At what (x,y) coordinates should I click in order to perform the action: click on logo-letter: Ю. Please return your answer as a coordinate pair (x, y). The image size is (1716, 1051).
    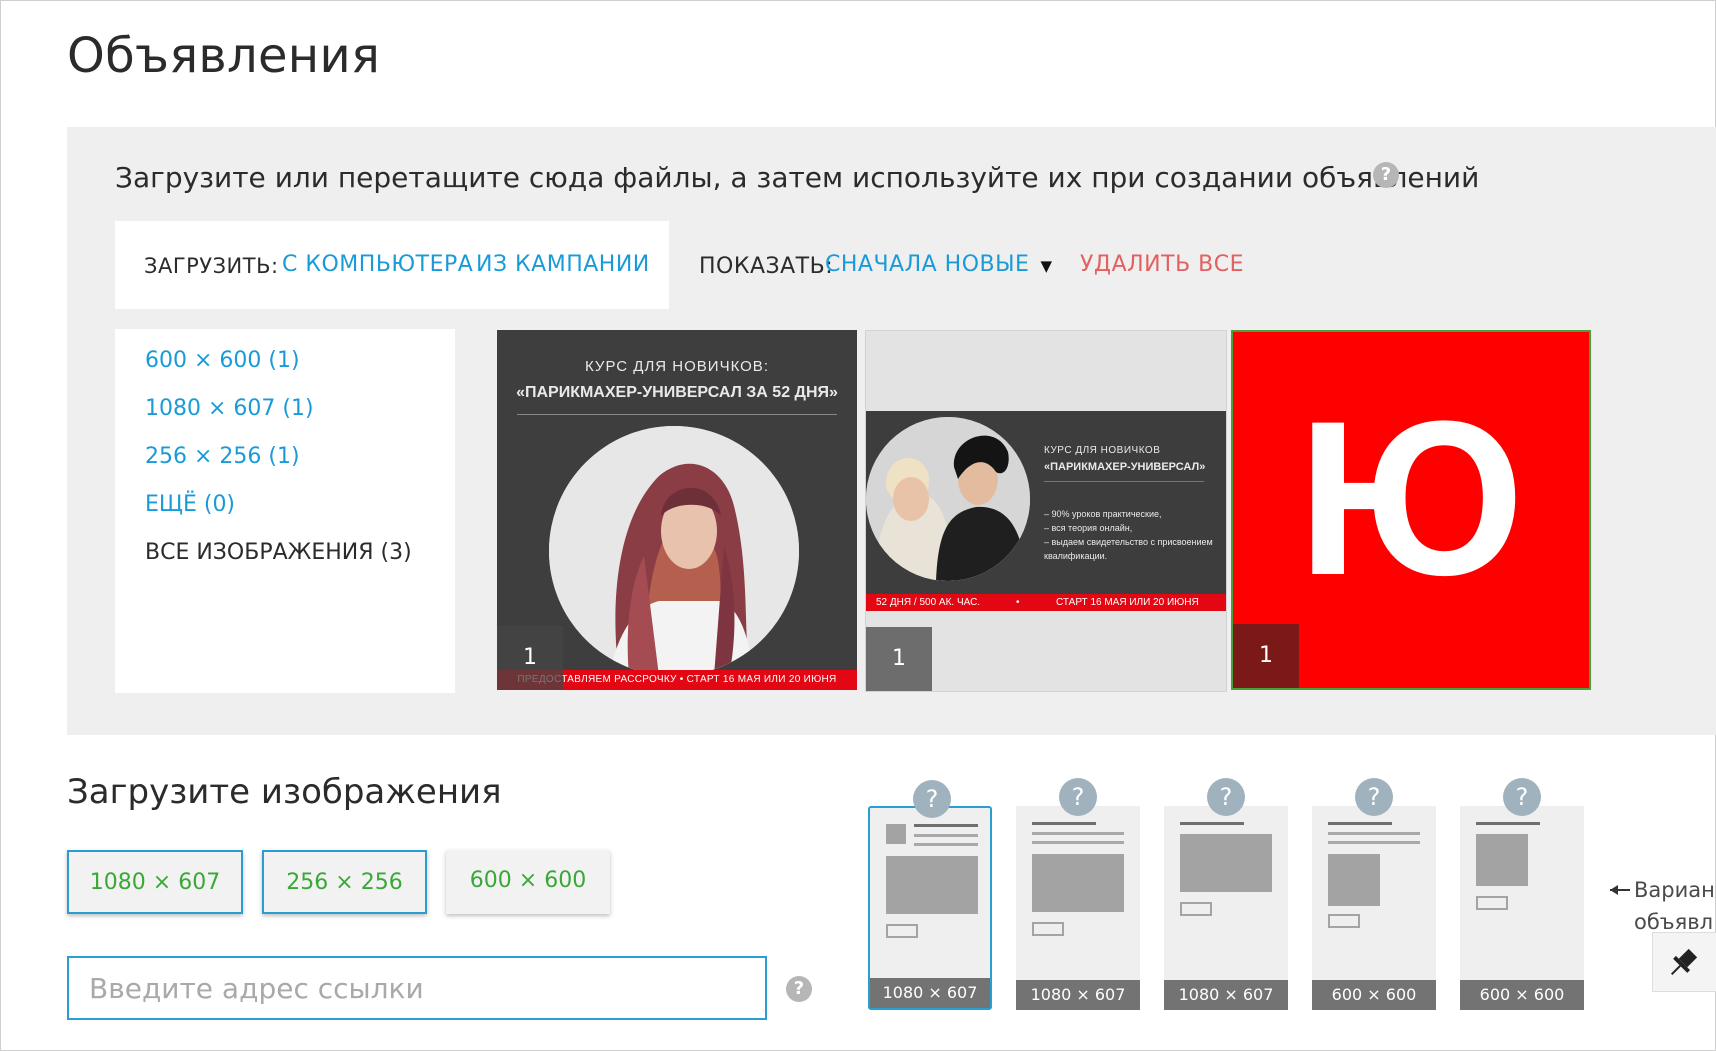
    Looking at the image, I should click on (1411, 498).